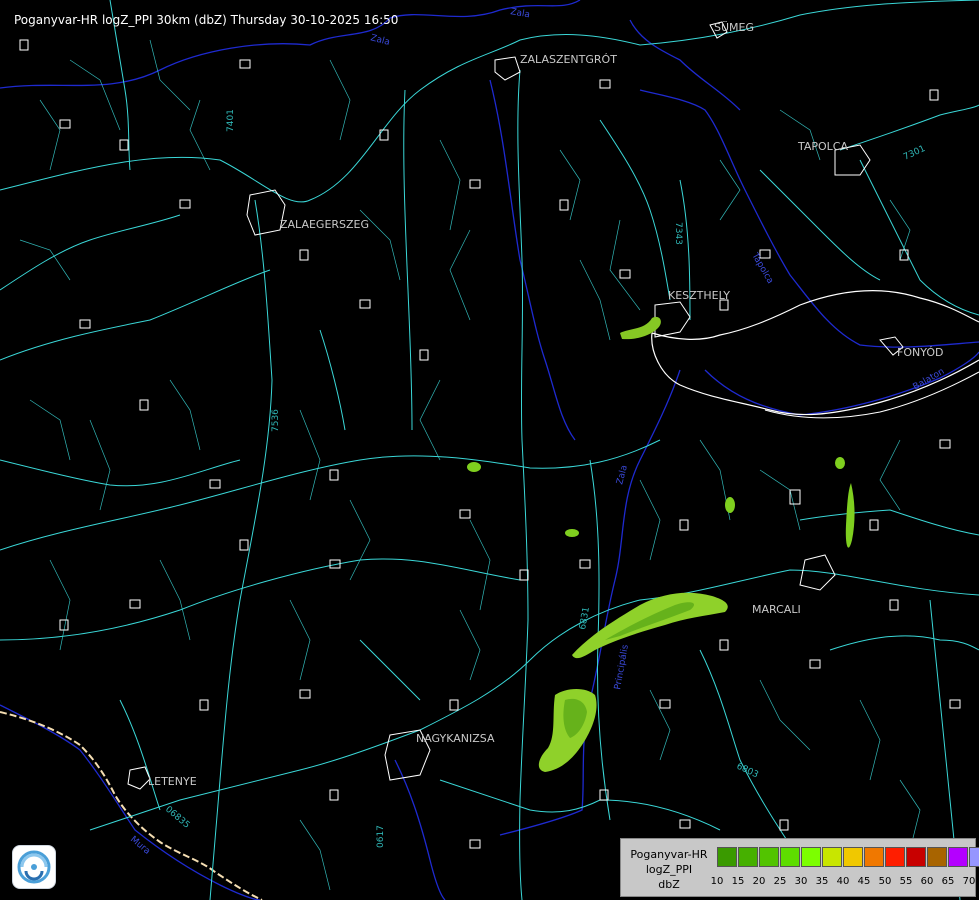 This screenshot has width=979, height=900. I want to click on legend-product-name: logZ_PPI, so click(669, 869).